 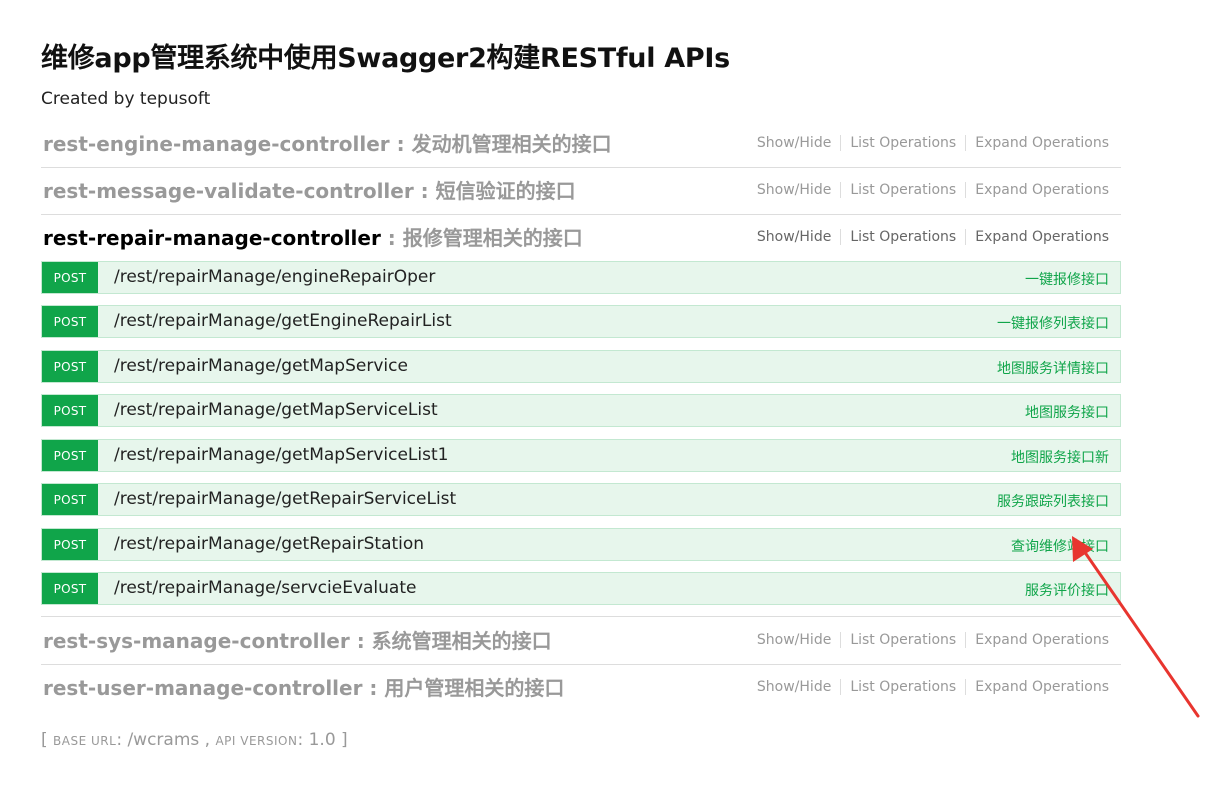 I want to click on api-version-value: : 1.0 ], so click(x=322, y=740).